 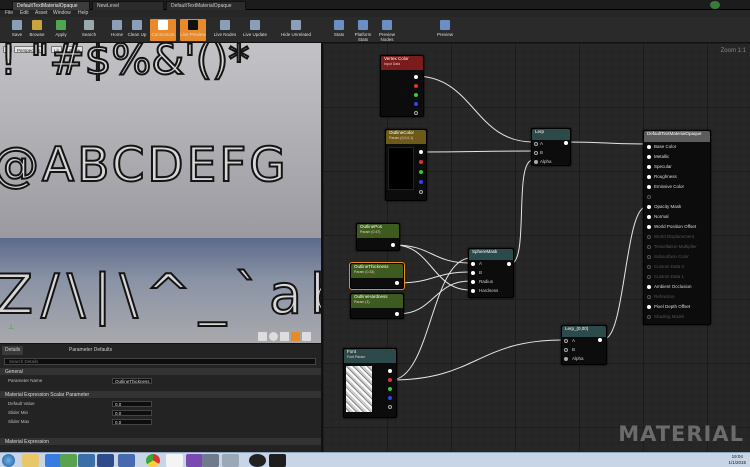 I want to click on app-green-icon, so click(x=68, y=460).